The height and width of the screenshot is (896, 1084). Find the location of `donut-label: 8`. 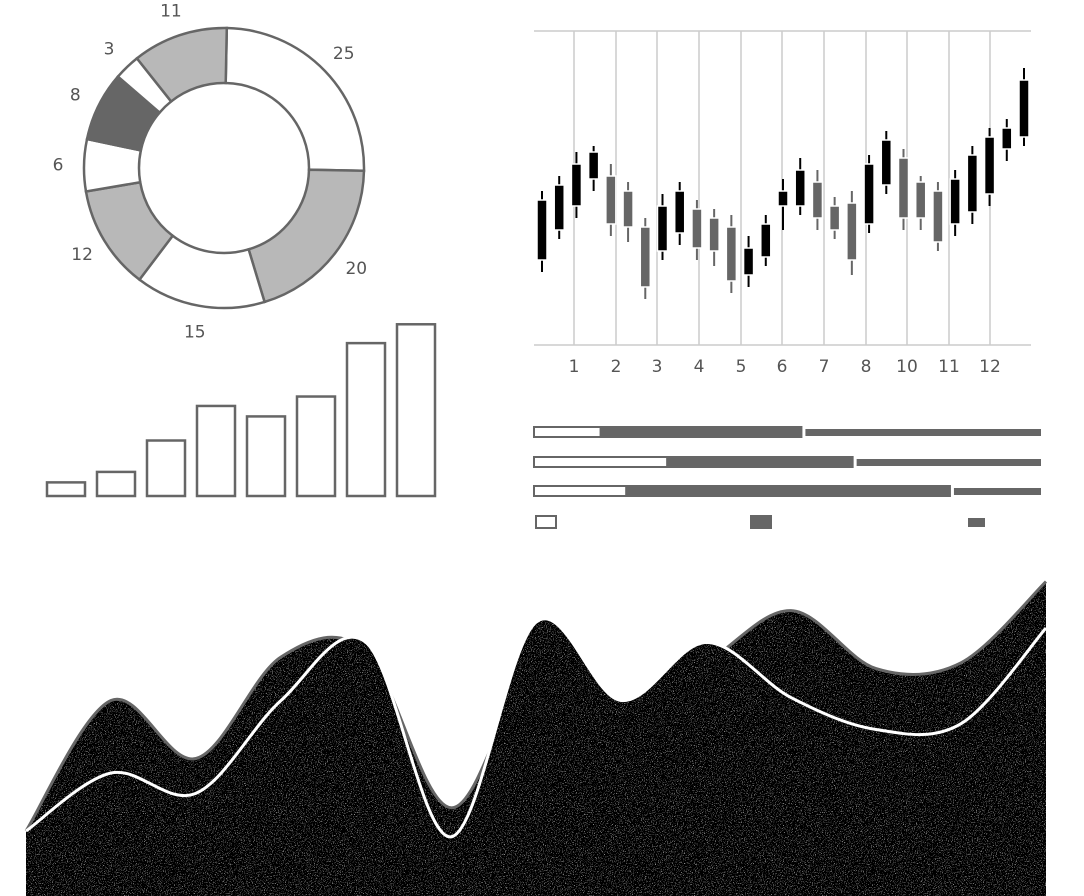

donut-label: 8 is located at coordinates (75, 95).